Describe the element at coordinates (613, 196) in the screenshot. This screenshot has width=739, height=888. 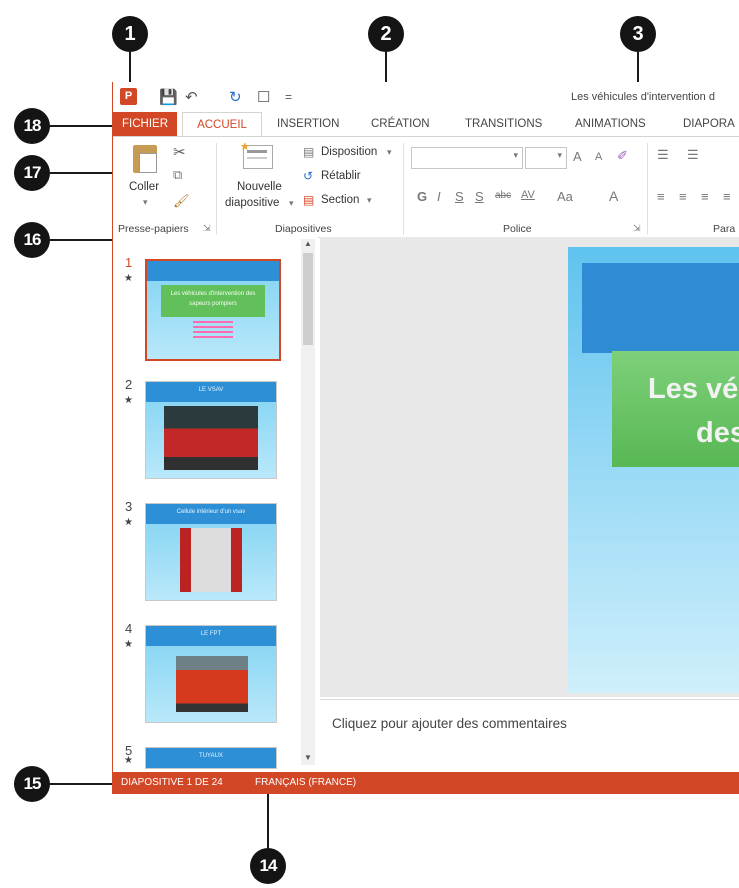
I see `font-color-button: A` at that location.